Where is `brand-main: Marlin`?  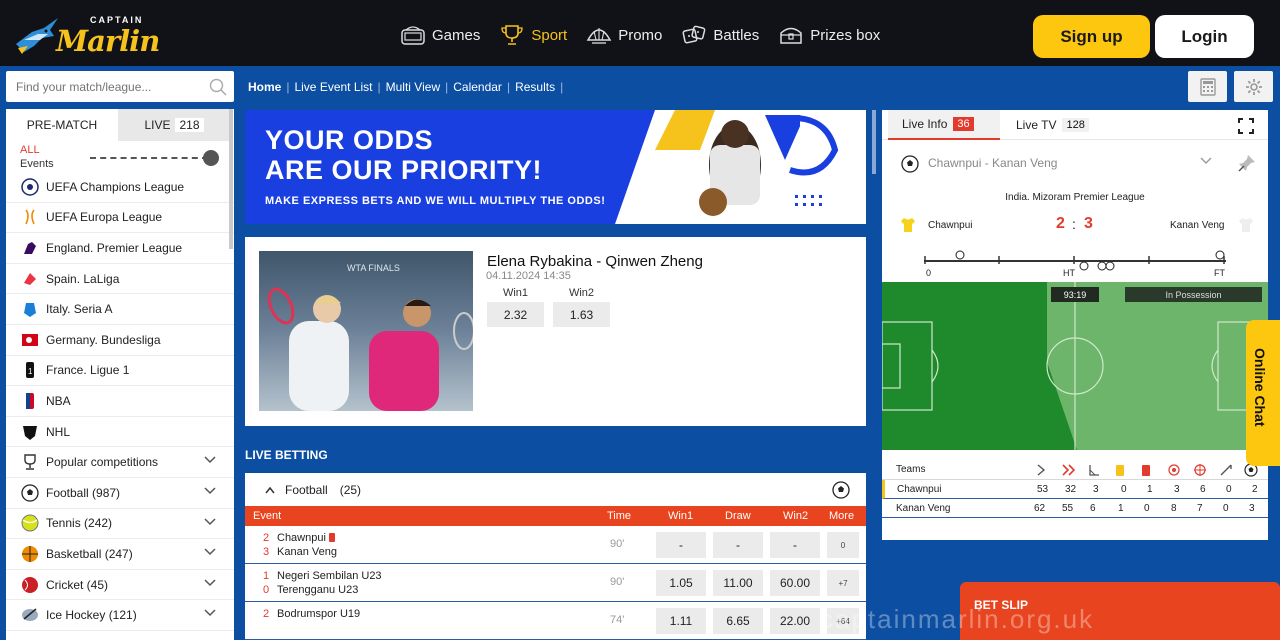
brand-main: Marlin is located at coordinates (108, 41).